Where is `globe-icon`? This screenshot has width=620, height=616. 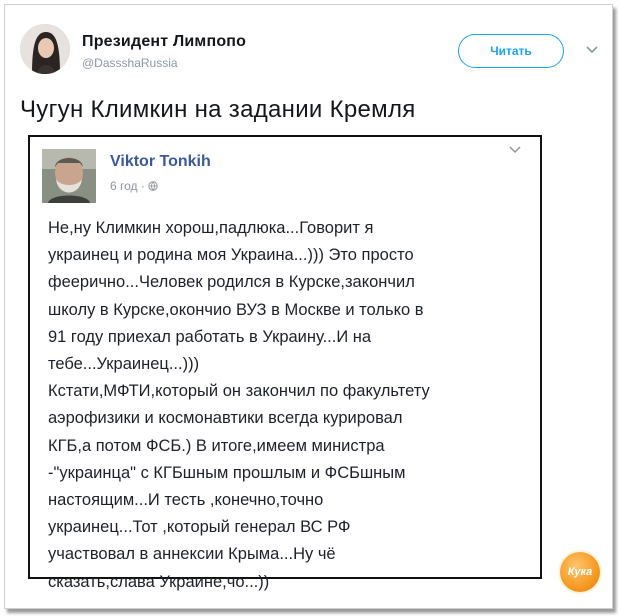
globe-icon is located at coordinates (153, 186).